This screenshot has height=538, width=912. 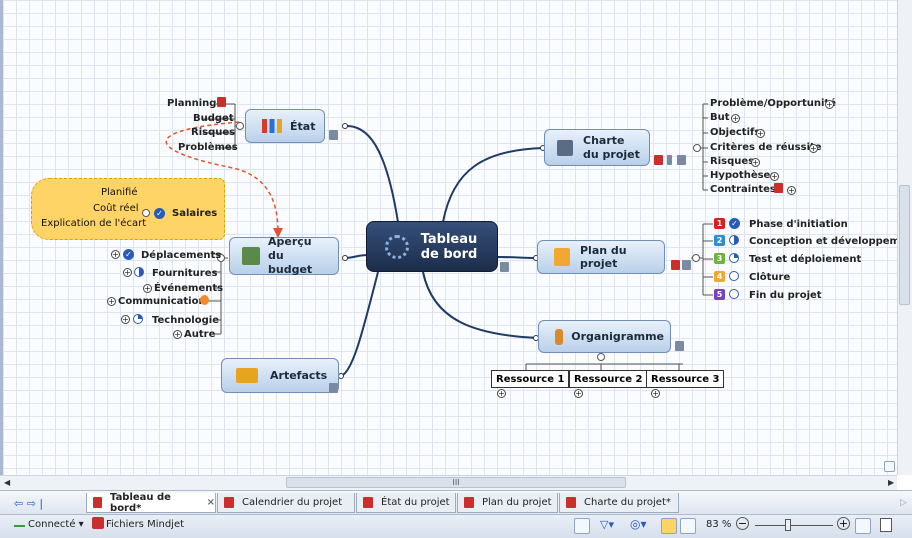 I want to click on charte-child-6: Contraintes, so click(x=743, y=189).